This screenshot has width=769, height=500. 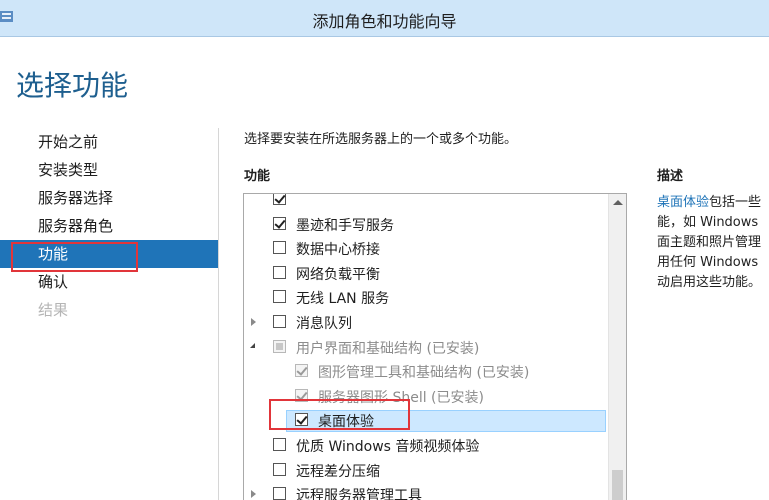 What do you see at coordinates (670, 176) in the screenshot?
I see `description-heading: 描述` at bounding box center [670, 176].